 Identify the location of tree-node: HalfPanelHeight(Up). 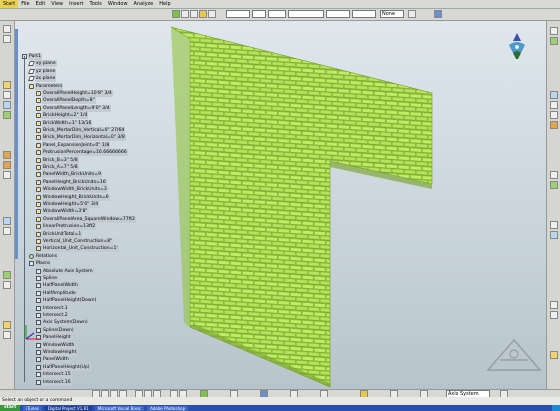
(63, 367).